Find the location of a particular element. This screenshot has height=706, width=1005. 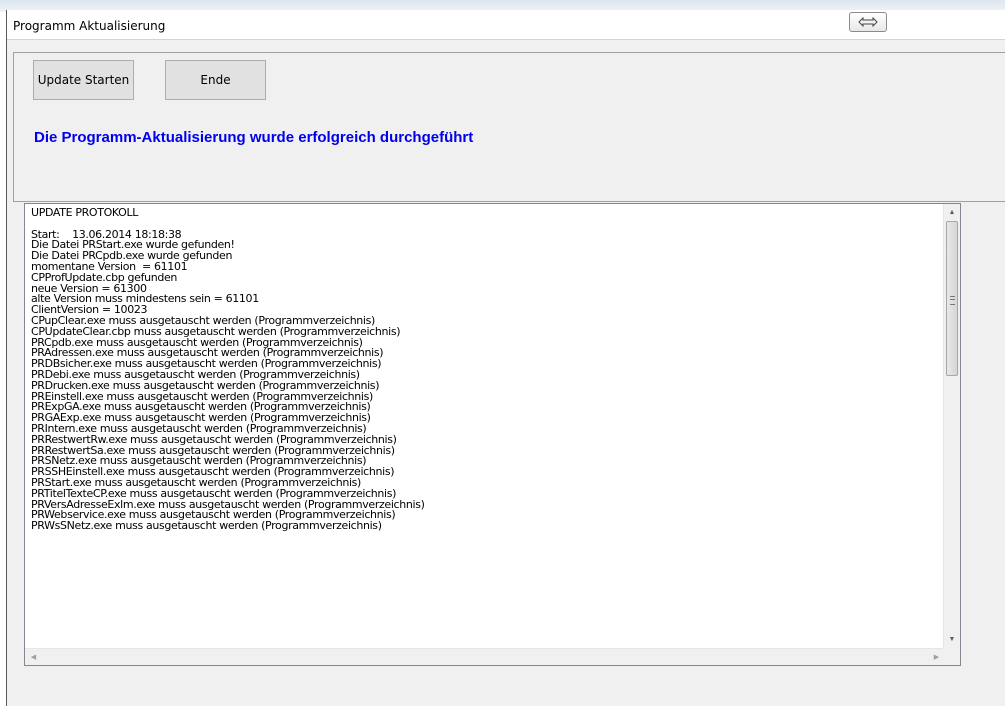

double-arrow-icon is located at coordinates (868, 22).